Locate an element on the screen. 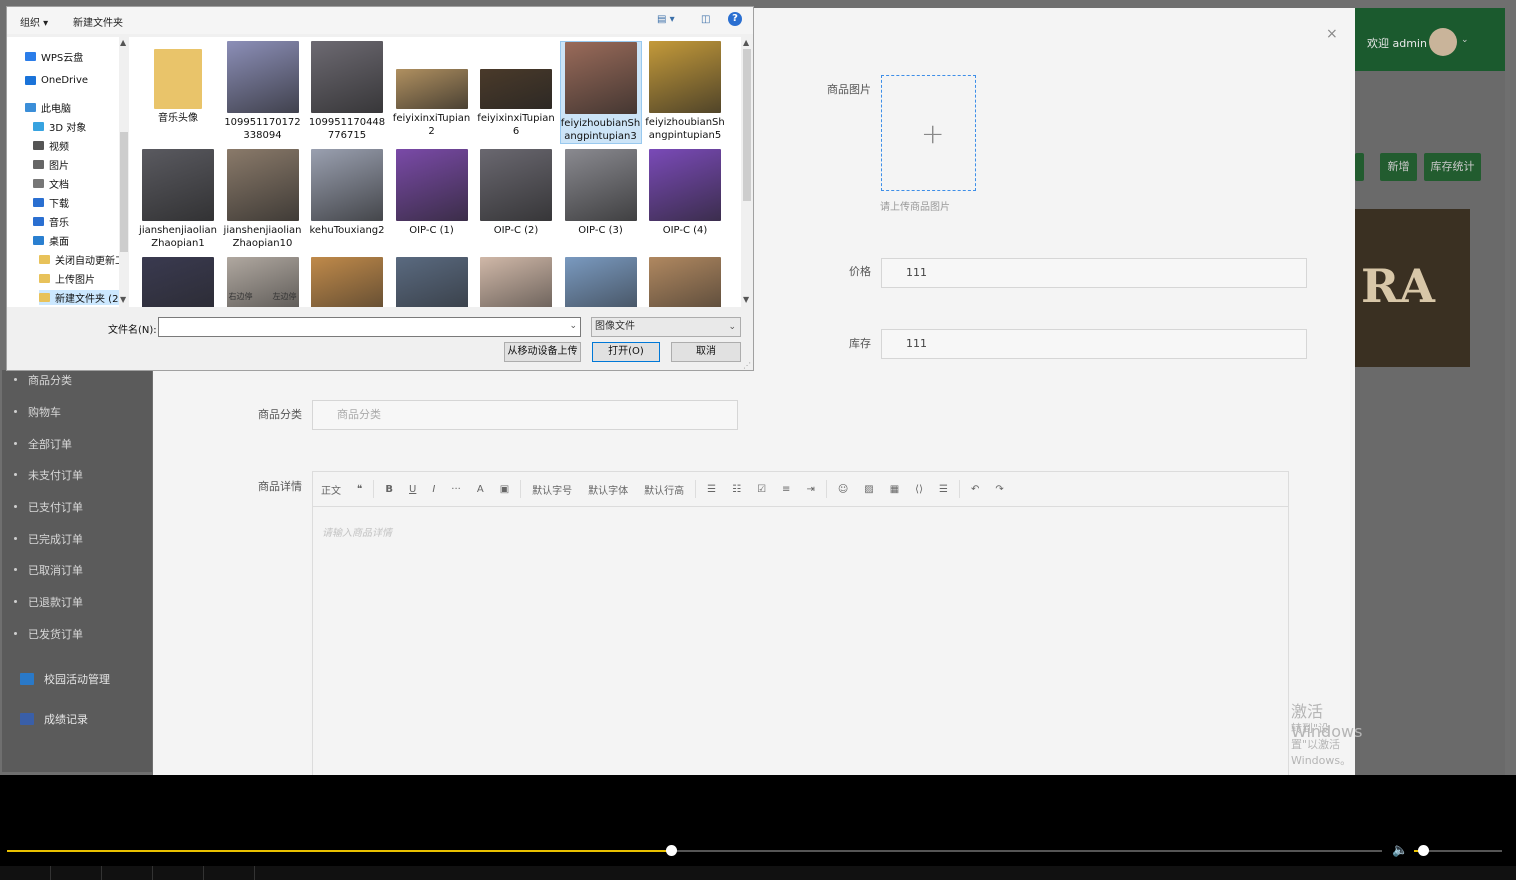  indent-icon: ⇥ is located at coordinates (810, 489).